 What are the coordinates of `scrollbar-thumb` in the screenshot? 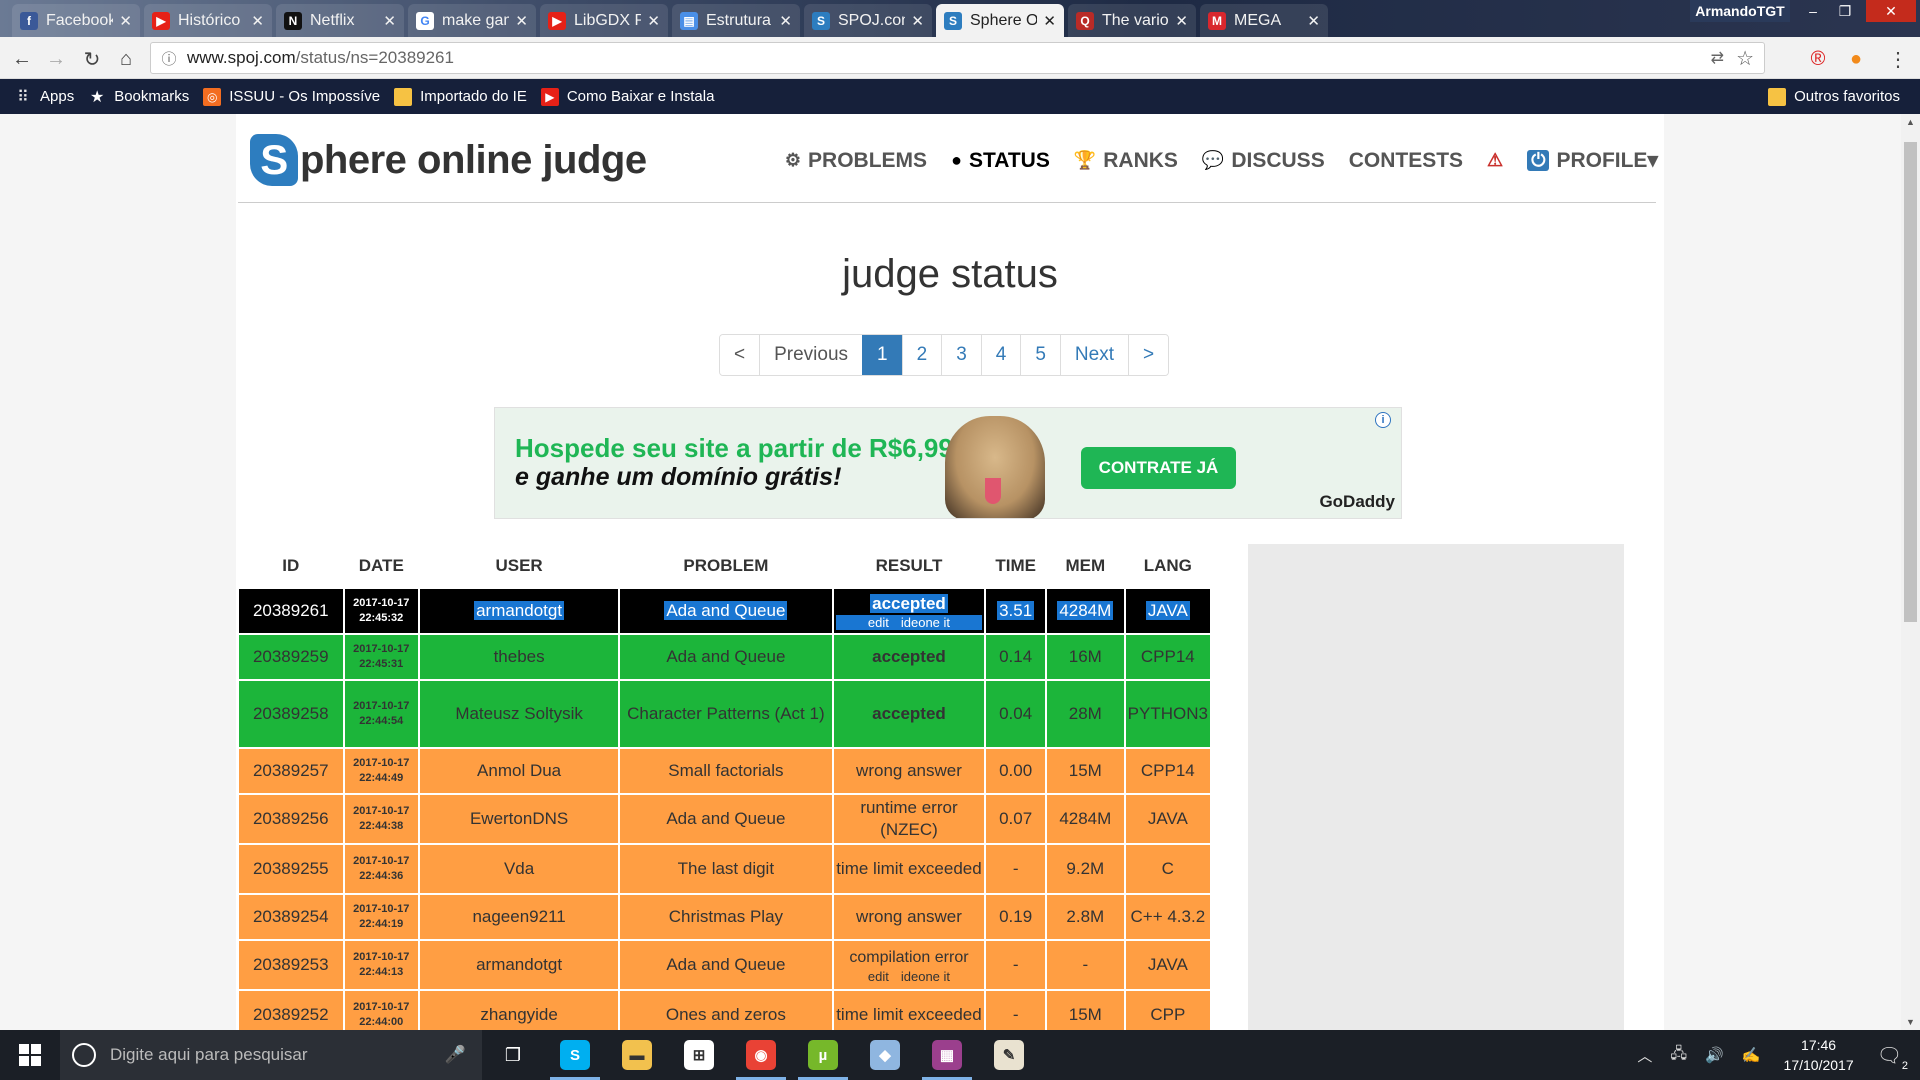 It's located at (1910, 382).